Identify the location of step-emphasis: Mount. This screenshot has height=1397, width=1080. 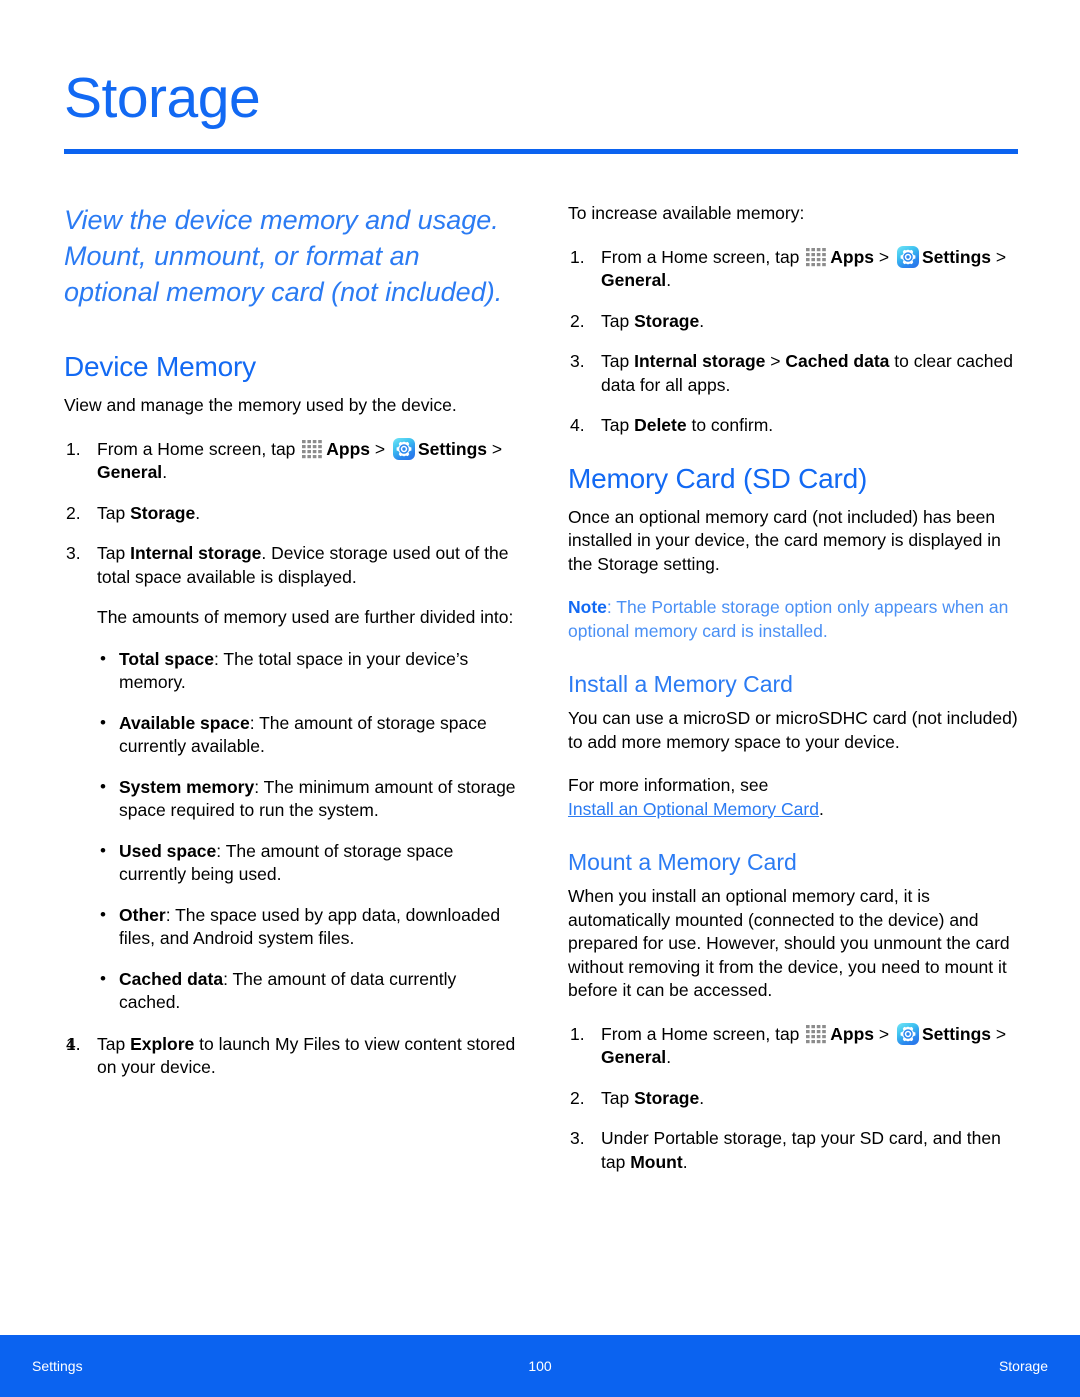
(656, 1161).